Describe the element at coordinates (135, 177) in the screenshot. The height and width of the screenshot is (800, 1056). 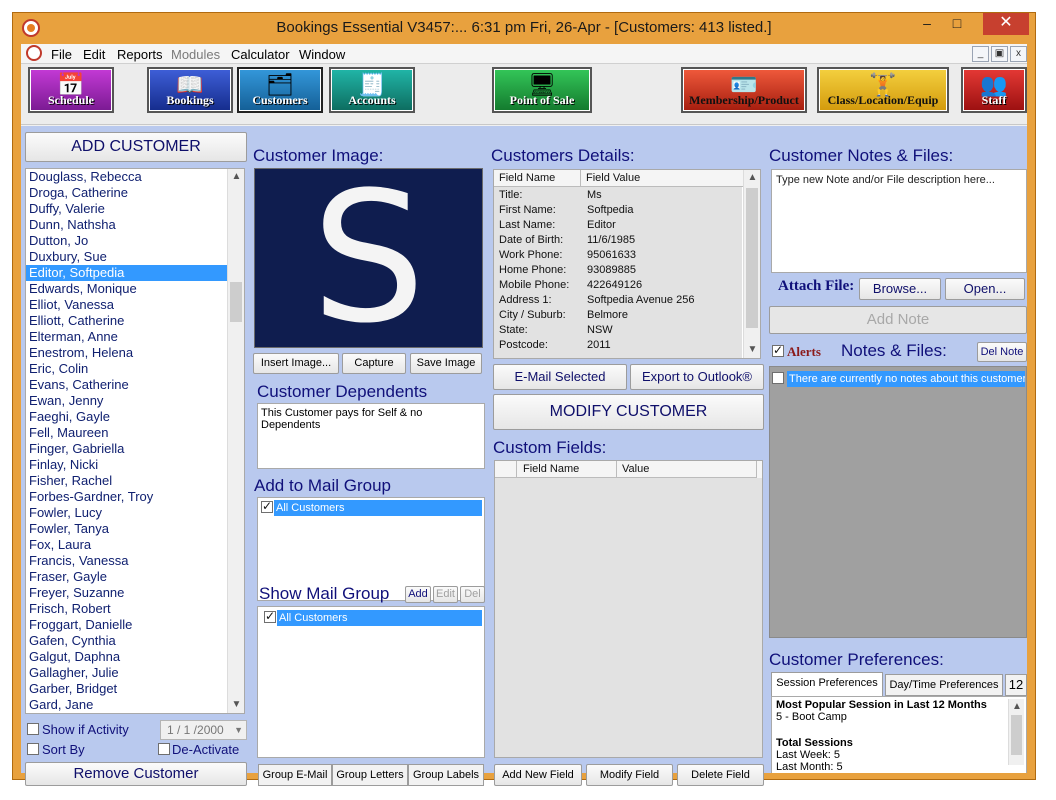
I see `customer-list-item: Douglass, Rebecca` at that location.